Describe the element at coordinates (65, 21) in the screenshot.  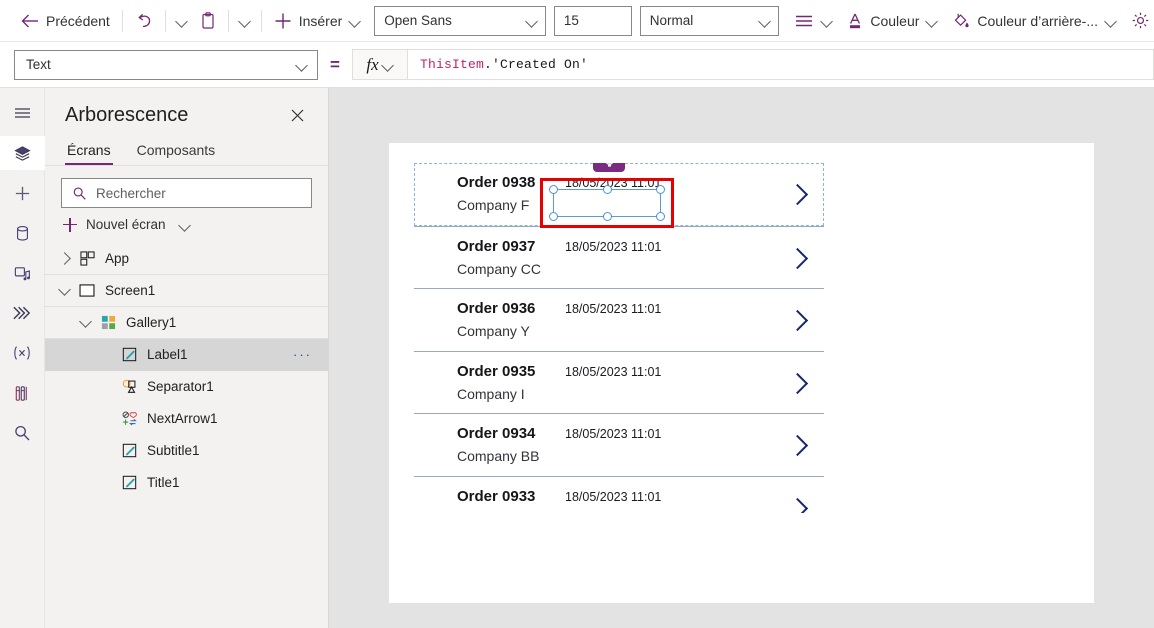
I see `back-button: Précédent` at that location.